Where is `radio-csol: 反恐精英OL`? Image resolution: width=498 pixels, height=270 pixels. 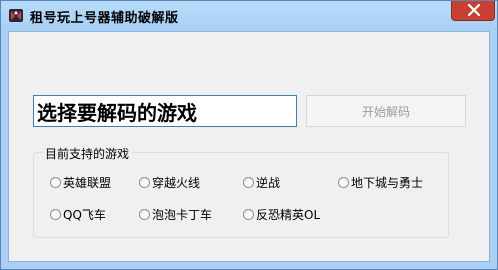
radio-csol: 反恐精英OL is located at coordinates (281, 214).